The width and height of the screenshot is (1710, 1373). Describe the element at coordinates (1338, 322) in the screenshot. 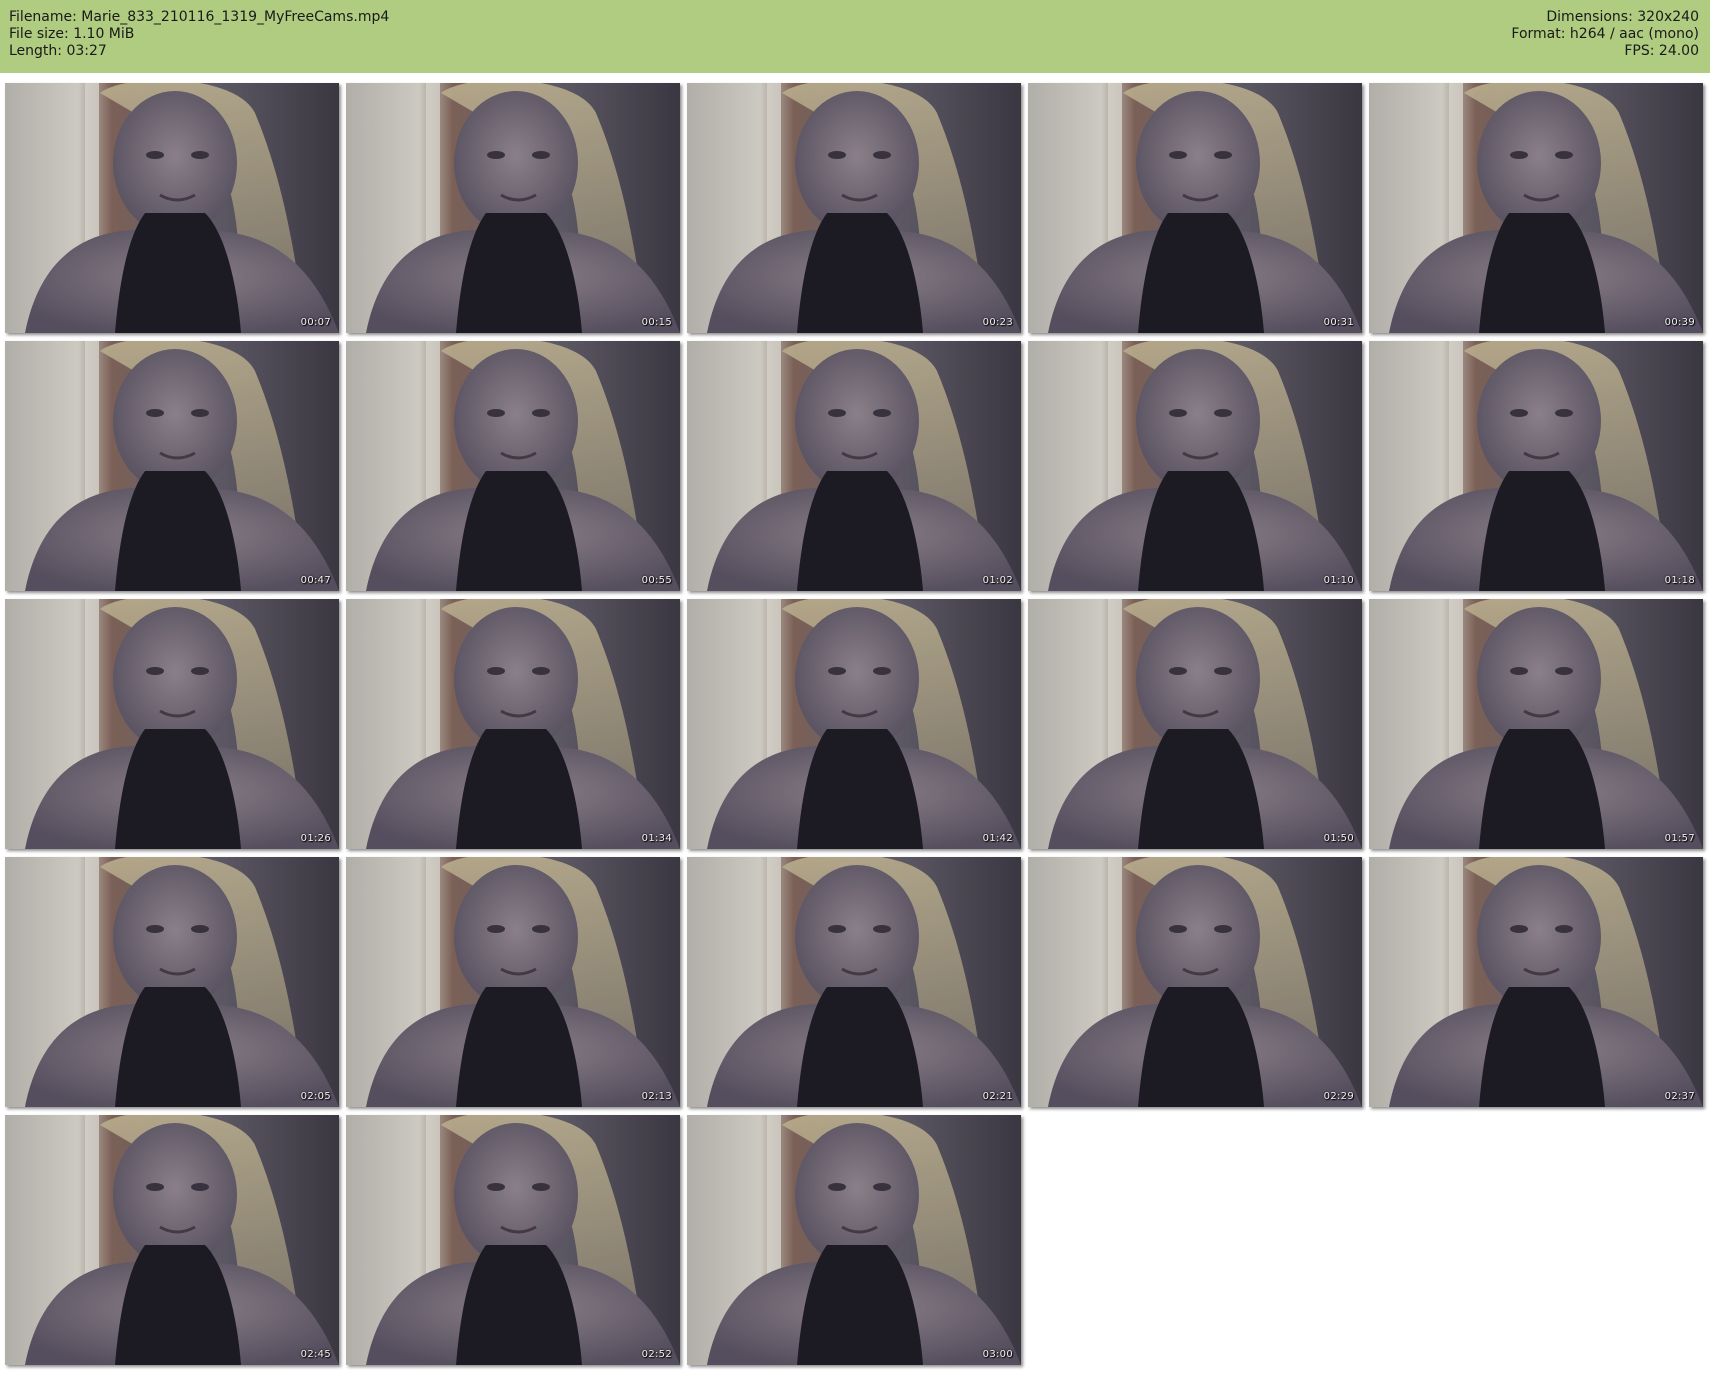

I see `timecode-label: 00:31` at that location.